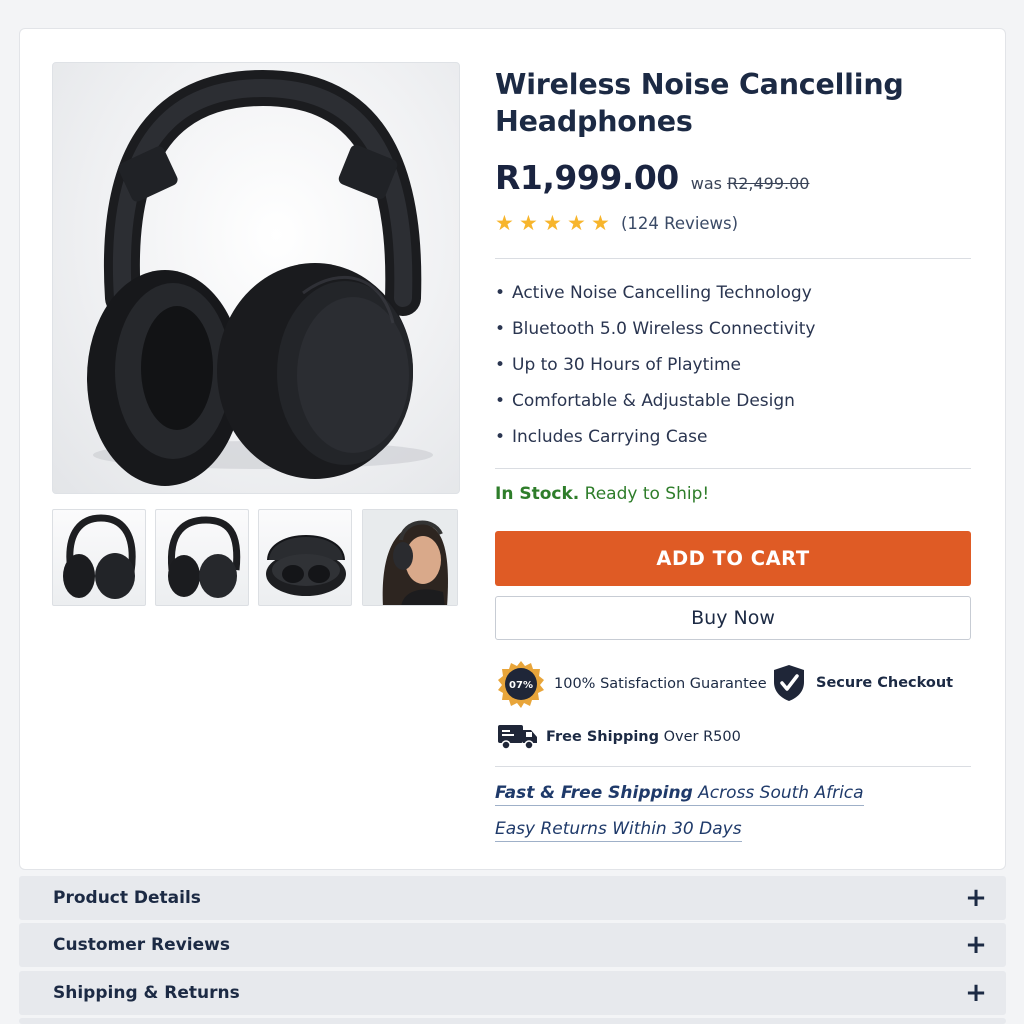  I want to click on thumbnail-headphones-front, so click(99, 557).